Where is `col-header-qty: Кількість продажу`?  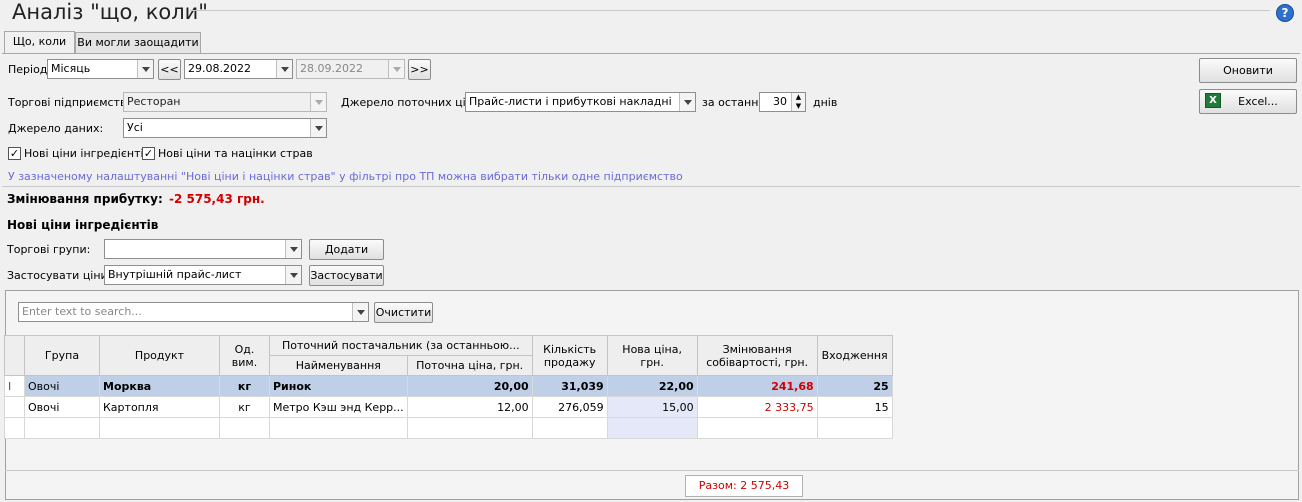
col-header-qty: Кількість продажу is located at coordinates (569, 355).